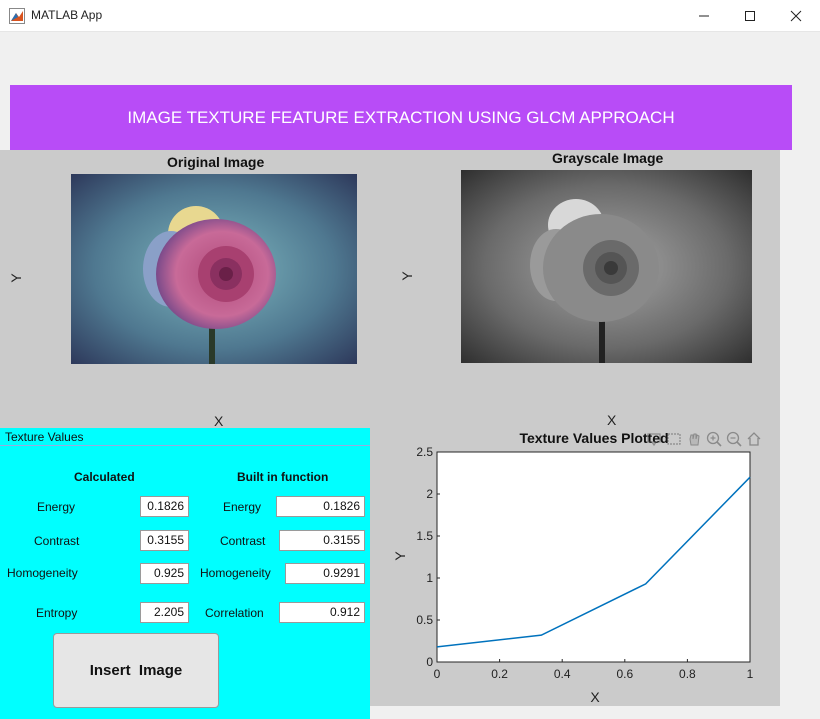 This screenshot has height=719, width=820. What do you see at coordinates (164, 612) in the screenshot?
I see `calc-entropy-field: 2.205` at bounding box center [164, 612].